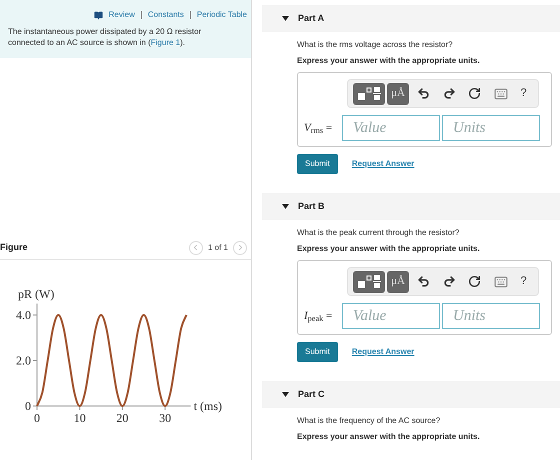  Describe the element at coordinates (369, 421) in the screenshot. I see `question-text: What is the frequency of the AC source?` at that location.